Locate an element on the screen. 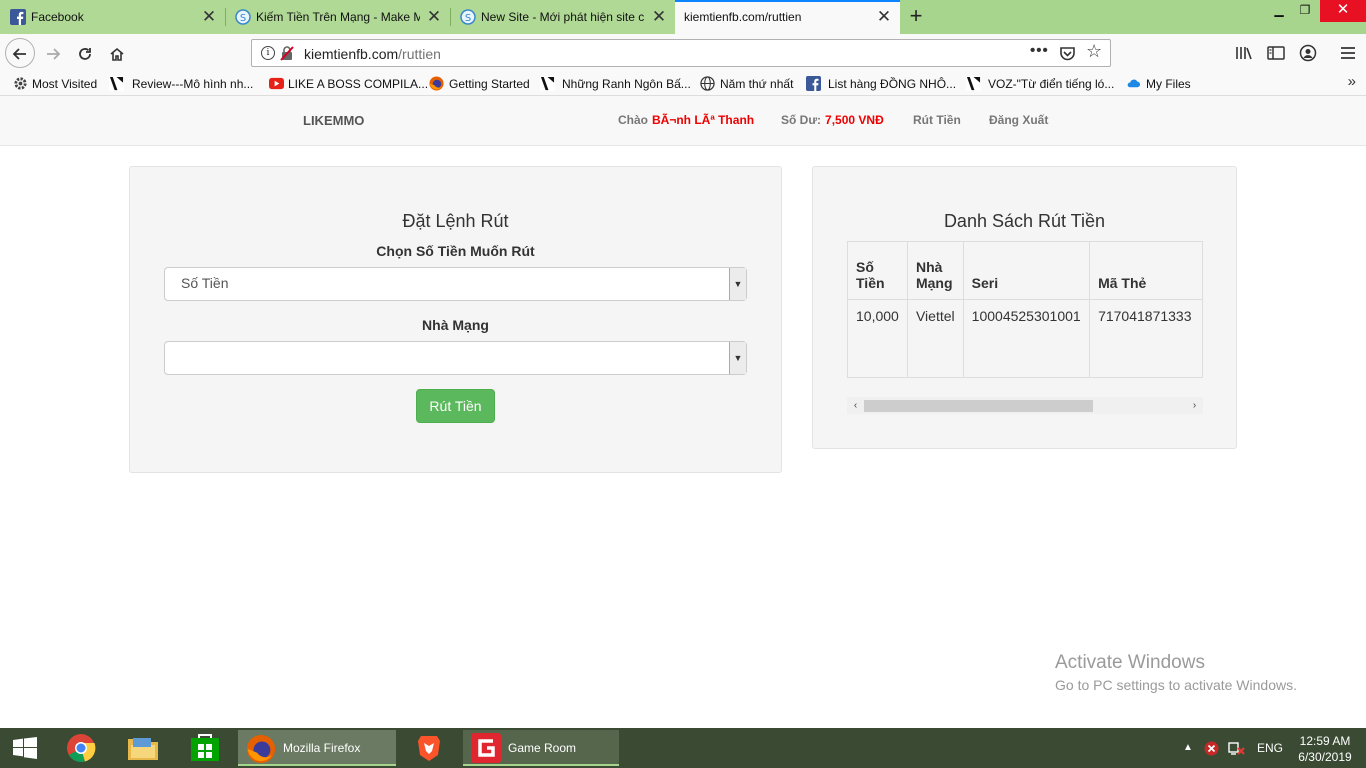 Image resolution: width=1366 pixels, height=768 pixels. col-network: Nhà Mạng is located at coordinates (935, 270).